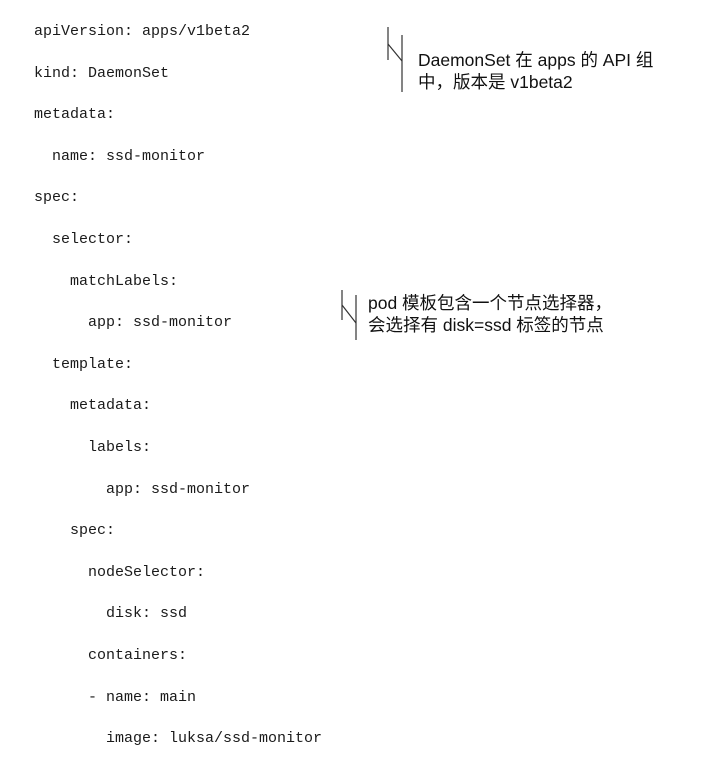  Describe the element at coordinates (535, 71) in the screenshot. I see `annotation-api-group: DaemonSet 在 apps 的 API 组 中，版本是 v1beta2` at that location.